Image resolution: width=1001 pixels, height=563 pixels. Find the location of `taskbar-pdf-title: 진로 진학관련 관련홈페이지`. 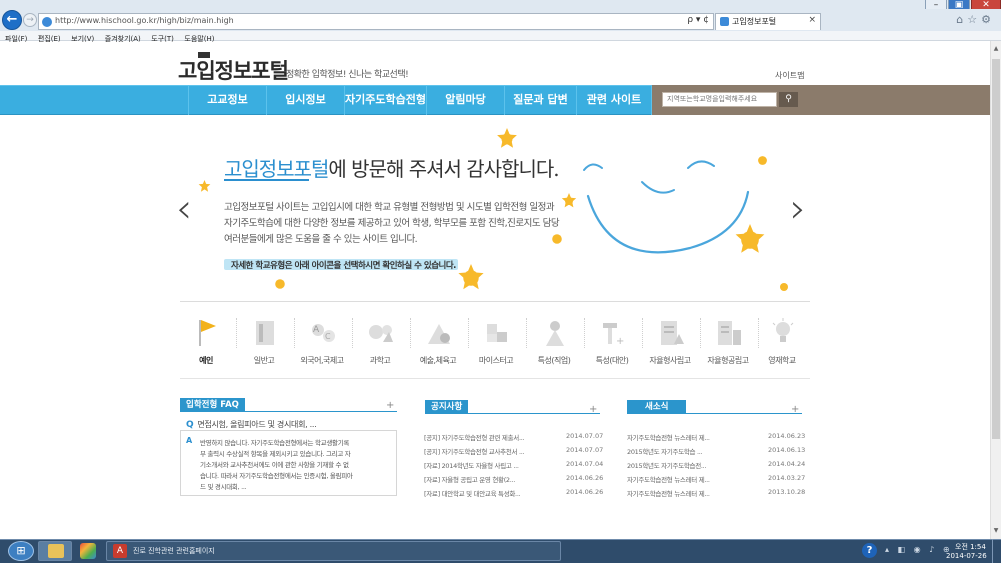

taskbar-pdf-title: 진로 진학관련 관련홈페이지 is located at coordinates (174, 551).